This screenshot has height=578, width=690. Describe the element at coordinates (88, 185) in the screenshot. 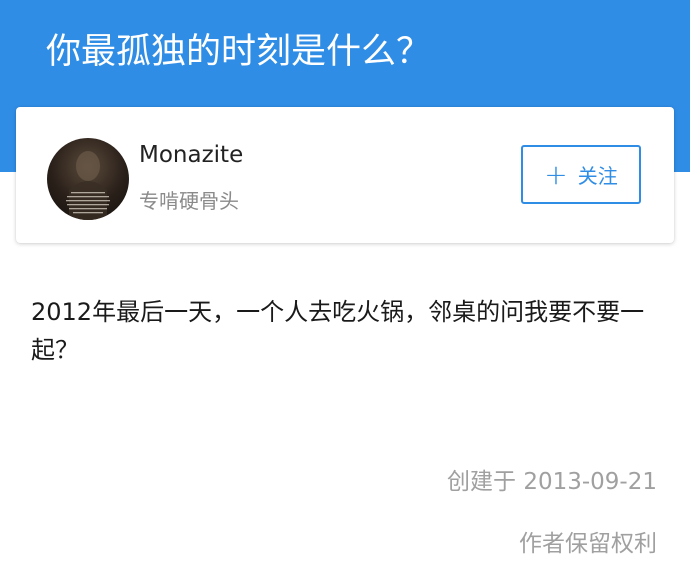

I see `avatar-image` at that location.